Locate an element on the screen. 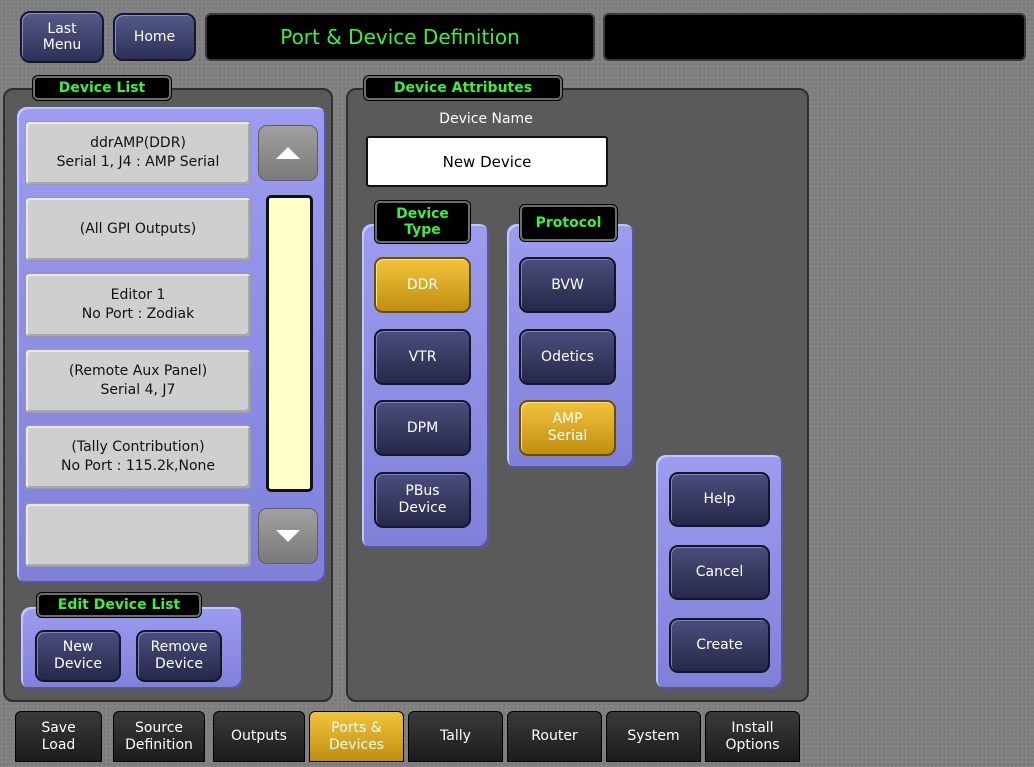 This screenshot has width=1034, height=767. device-list-item is located at coordinates (138, 535).